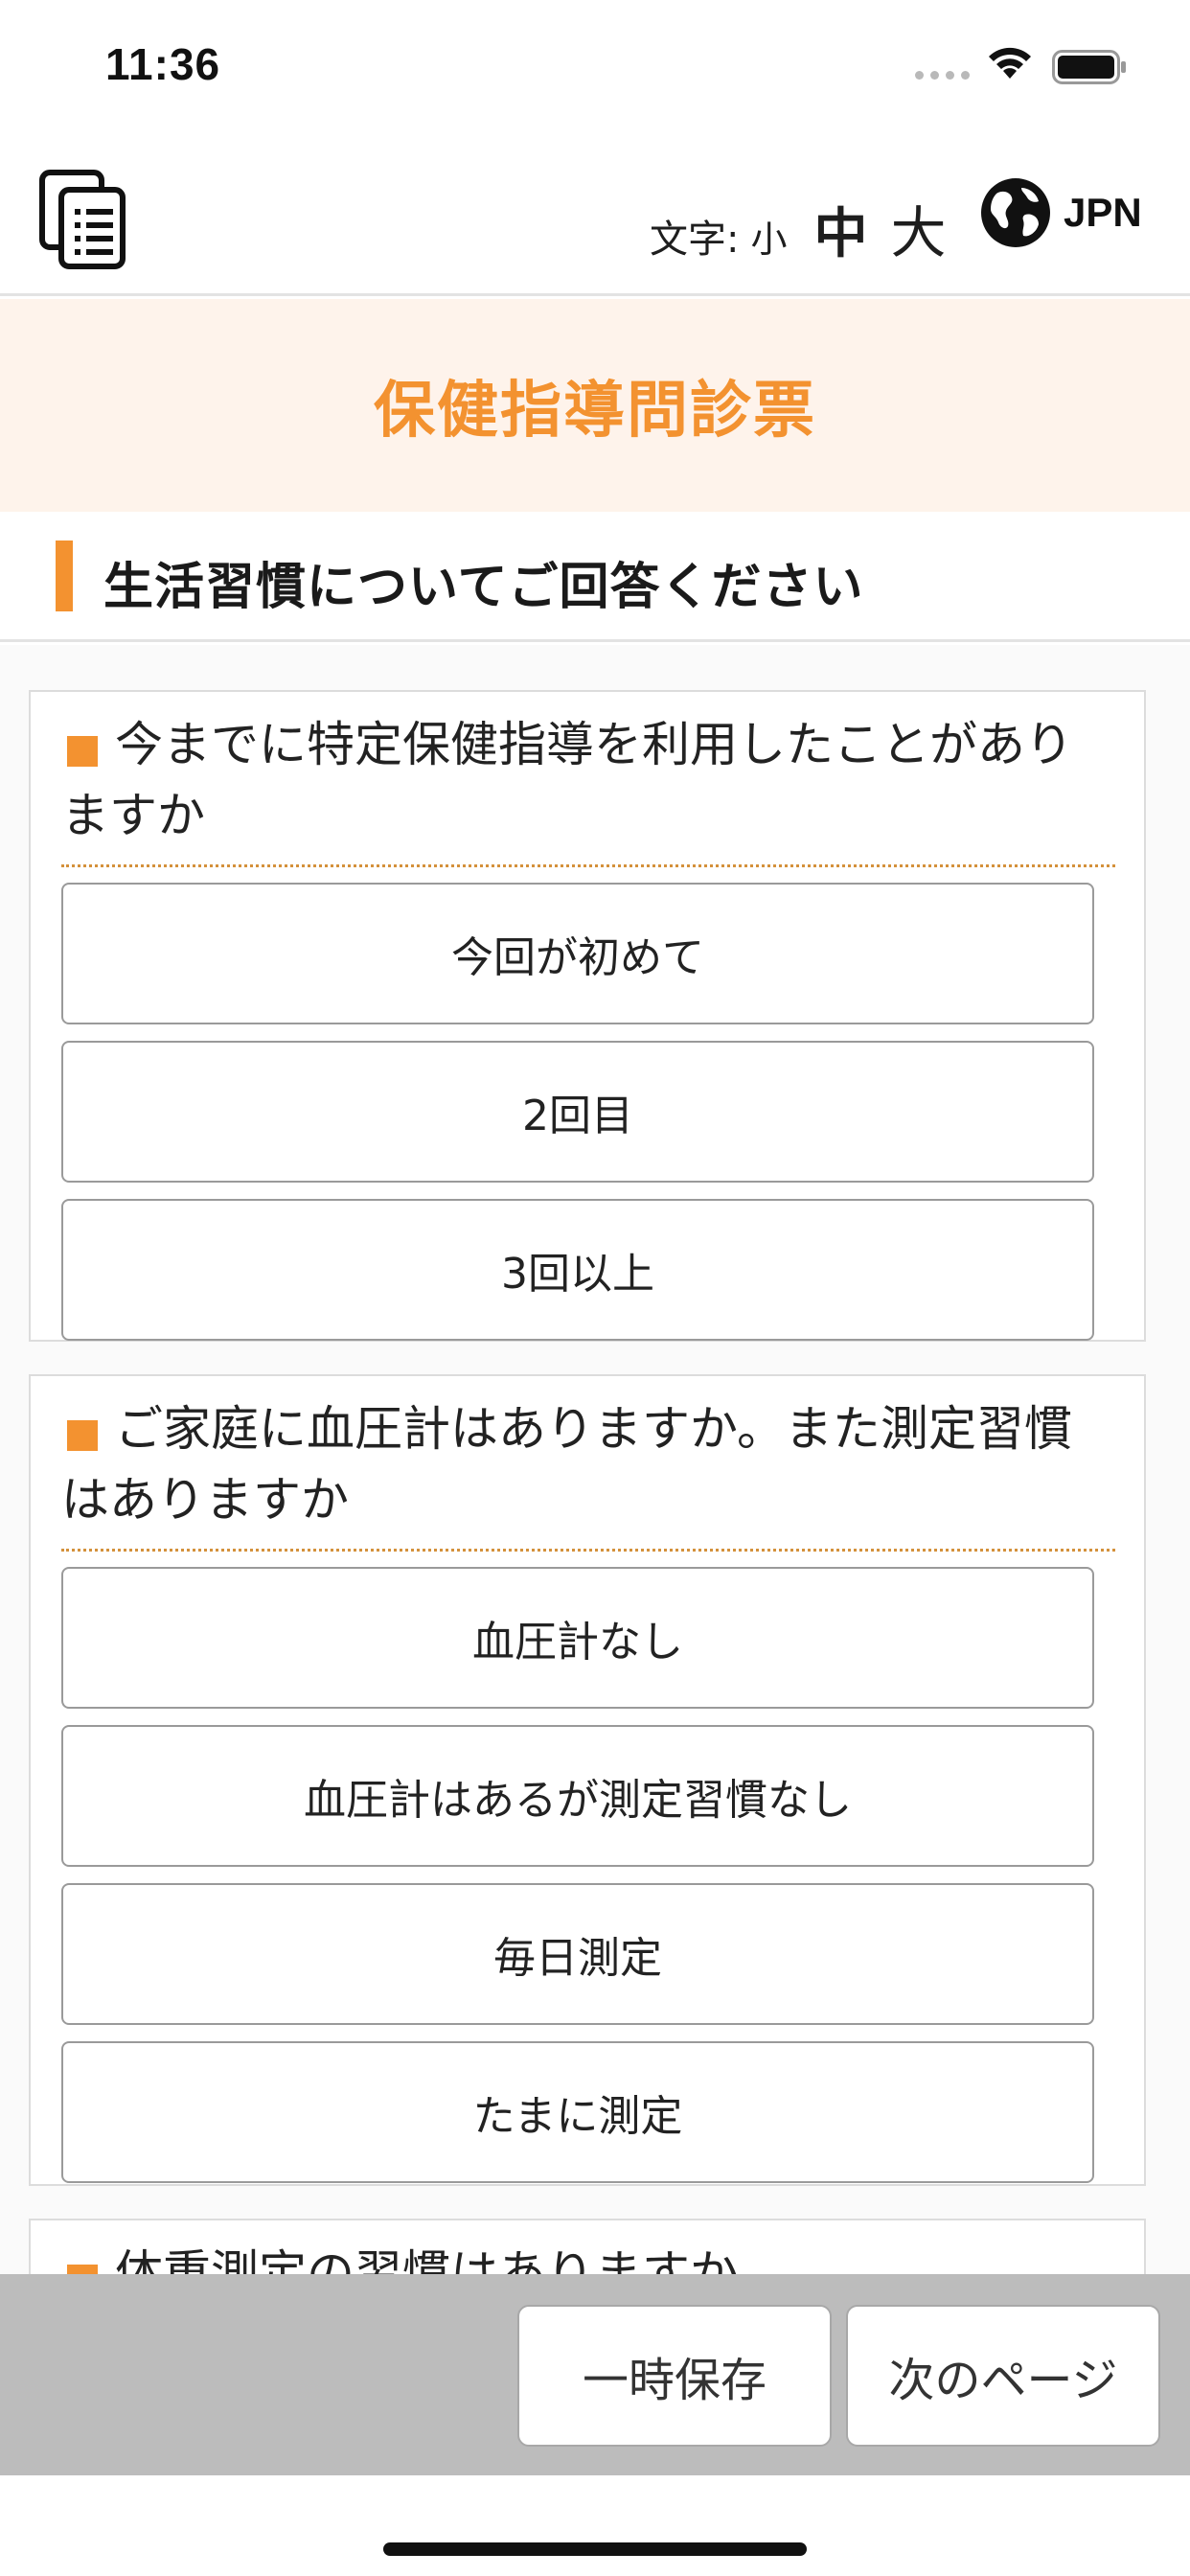 This screenshot has width=1190, height=2576. What do you see at coordinates (1015, 212) in the screenshot?
I see `globe-icon` at bounding box center [1015, 212].